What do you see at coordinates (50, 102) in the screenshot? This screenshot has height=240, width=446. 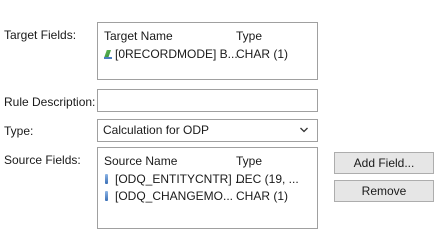 I see `rule-description-label: Rule Description:` at bounding box center [50, 102].